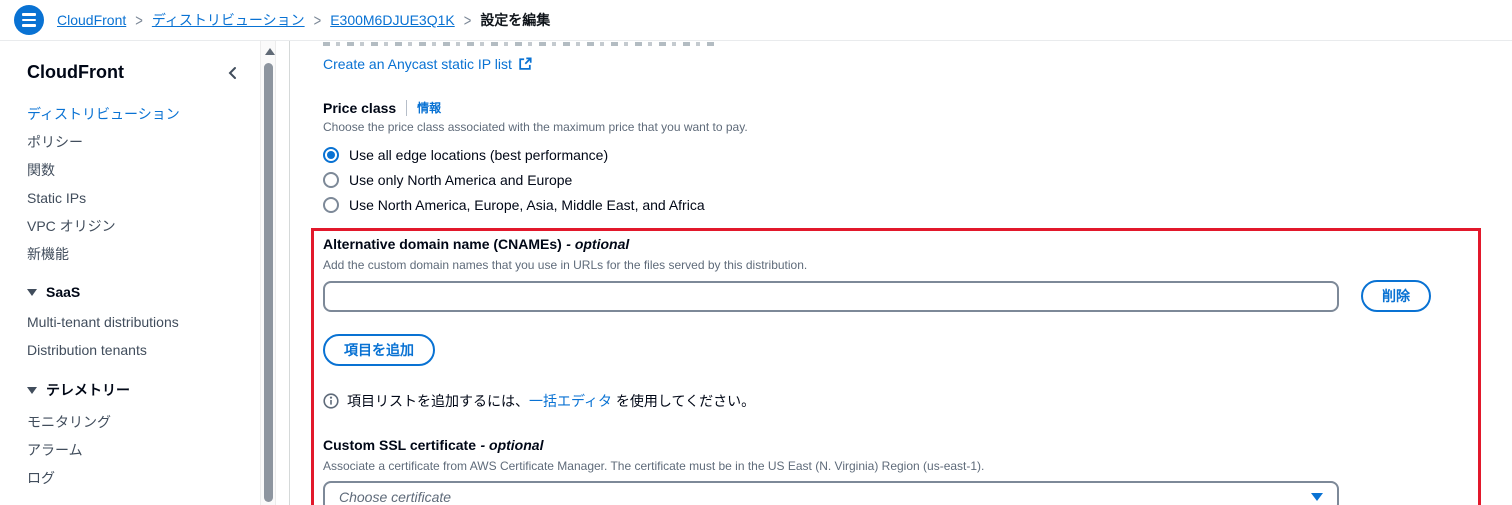  I want to click on sidebar-section-saas: SaaS, so click(143, 292).